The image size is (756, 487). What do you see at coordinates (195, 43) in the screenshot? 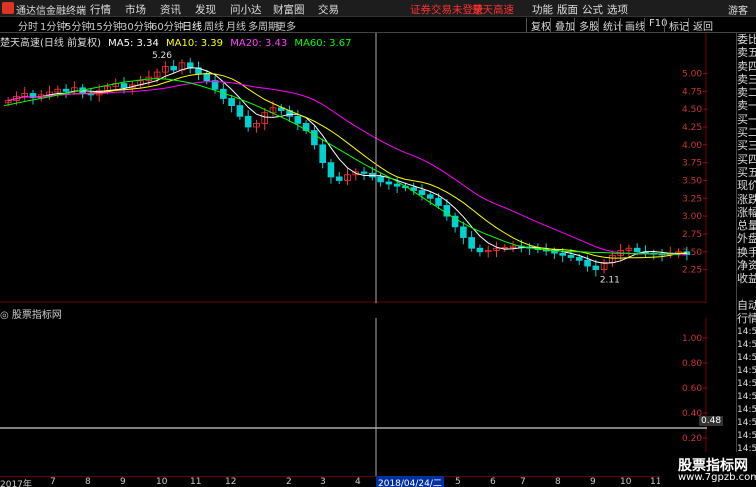
I see `ma10-value: MA10: 3.39` at bounding box center [195, 43].